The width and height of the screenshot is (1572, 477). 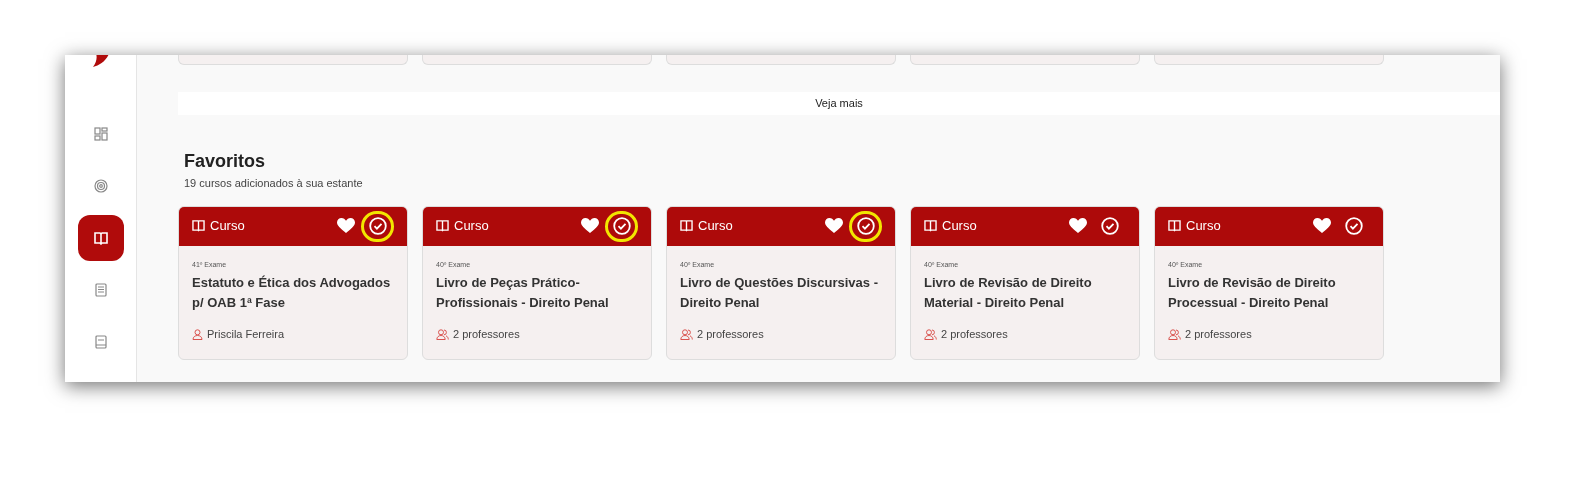 I want to click on course-title: Livro de Questões Discursivas - Direito Penal, so click(x=779, y=293).